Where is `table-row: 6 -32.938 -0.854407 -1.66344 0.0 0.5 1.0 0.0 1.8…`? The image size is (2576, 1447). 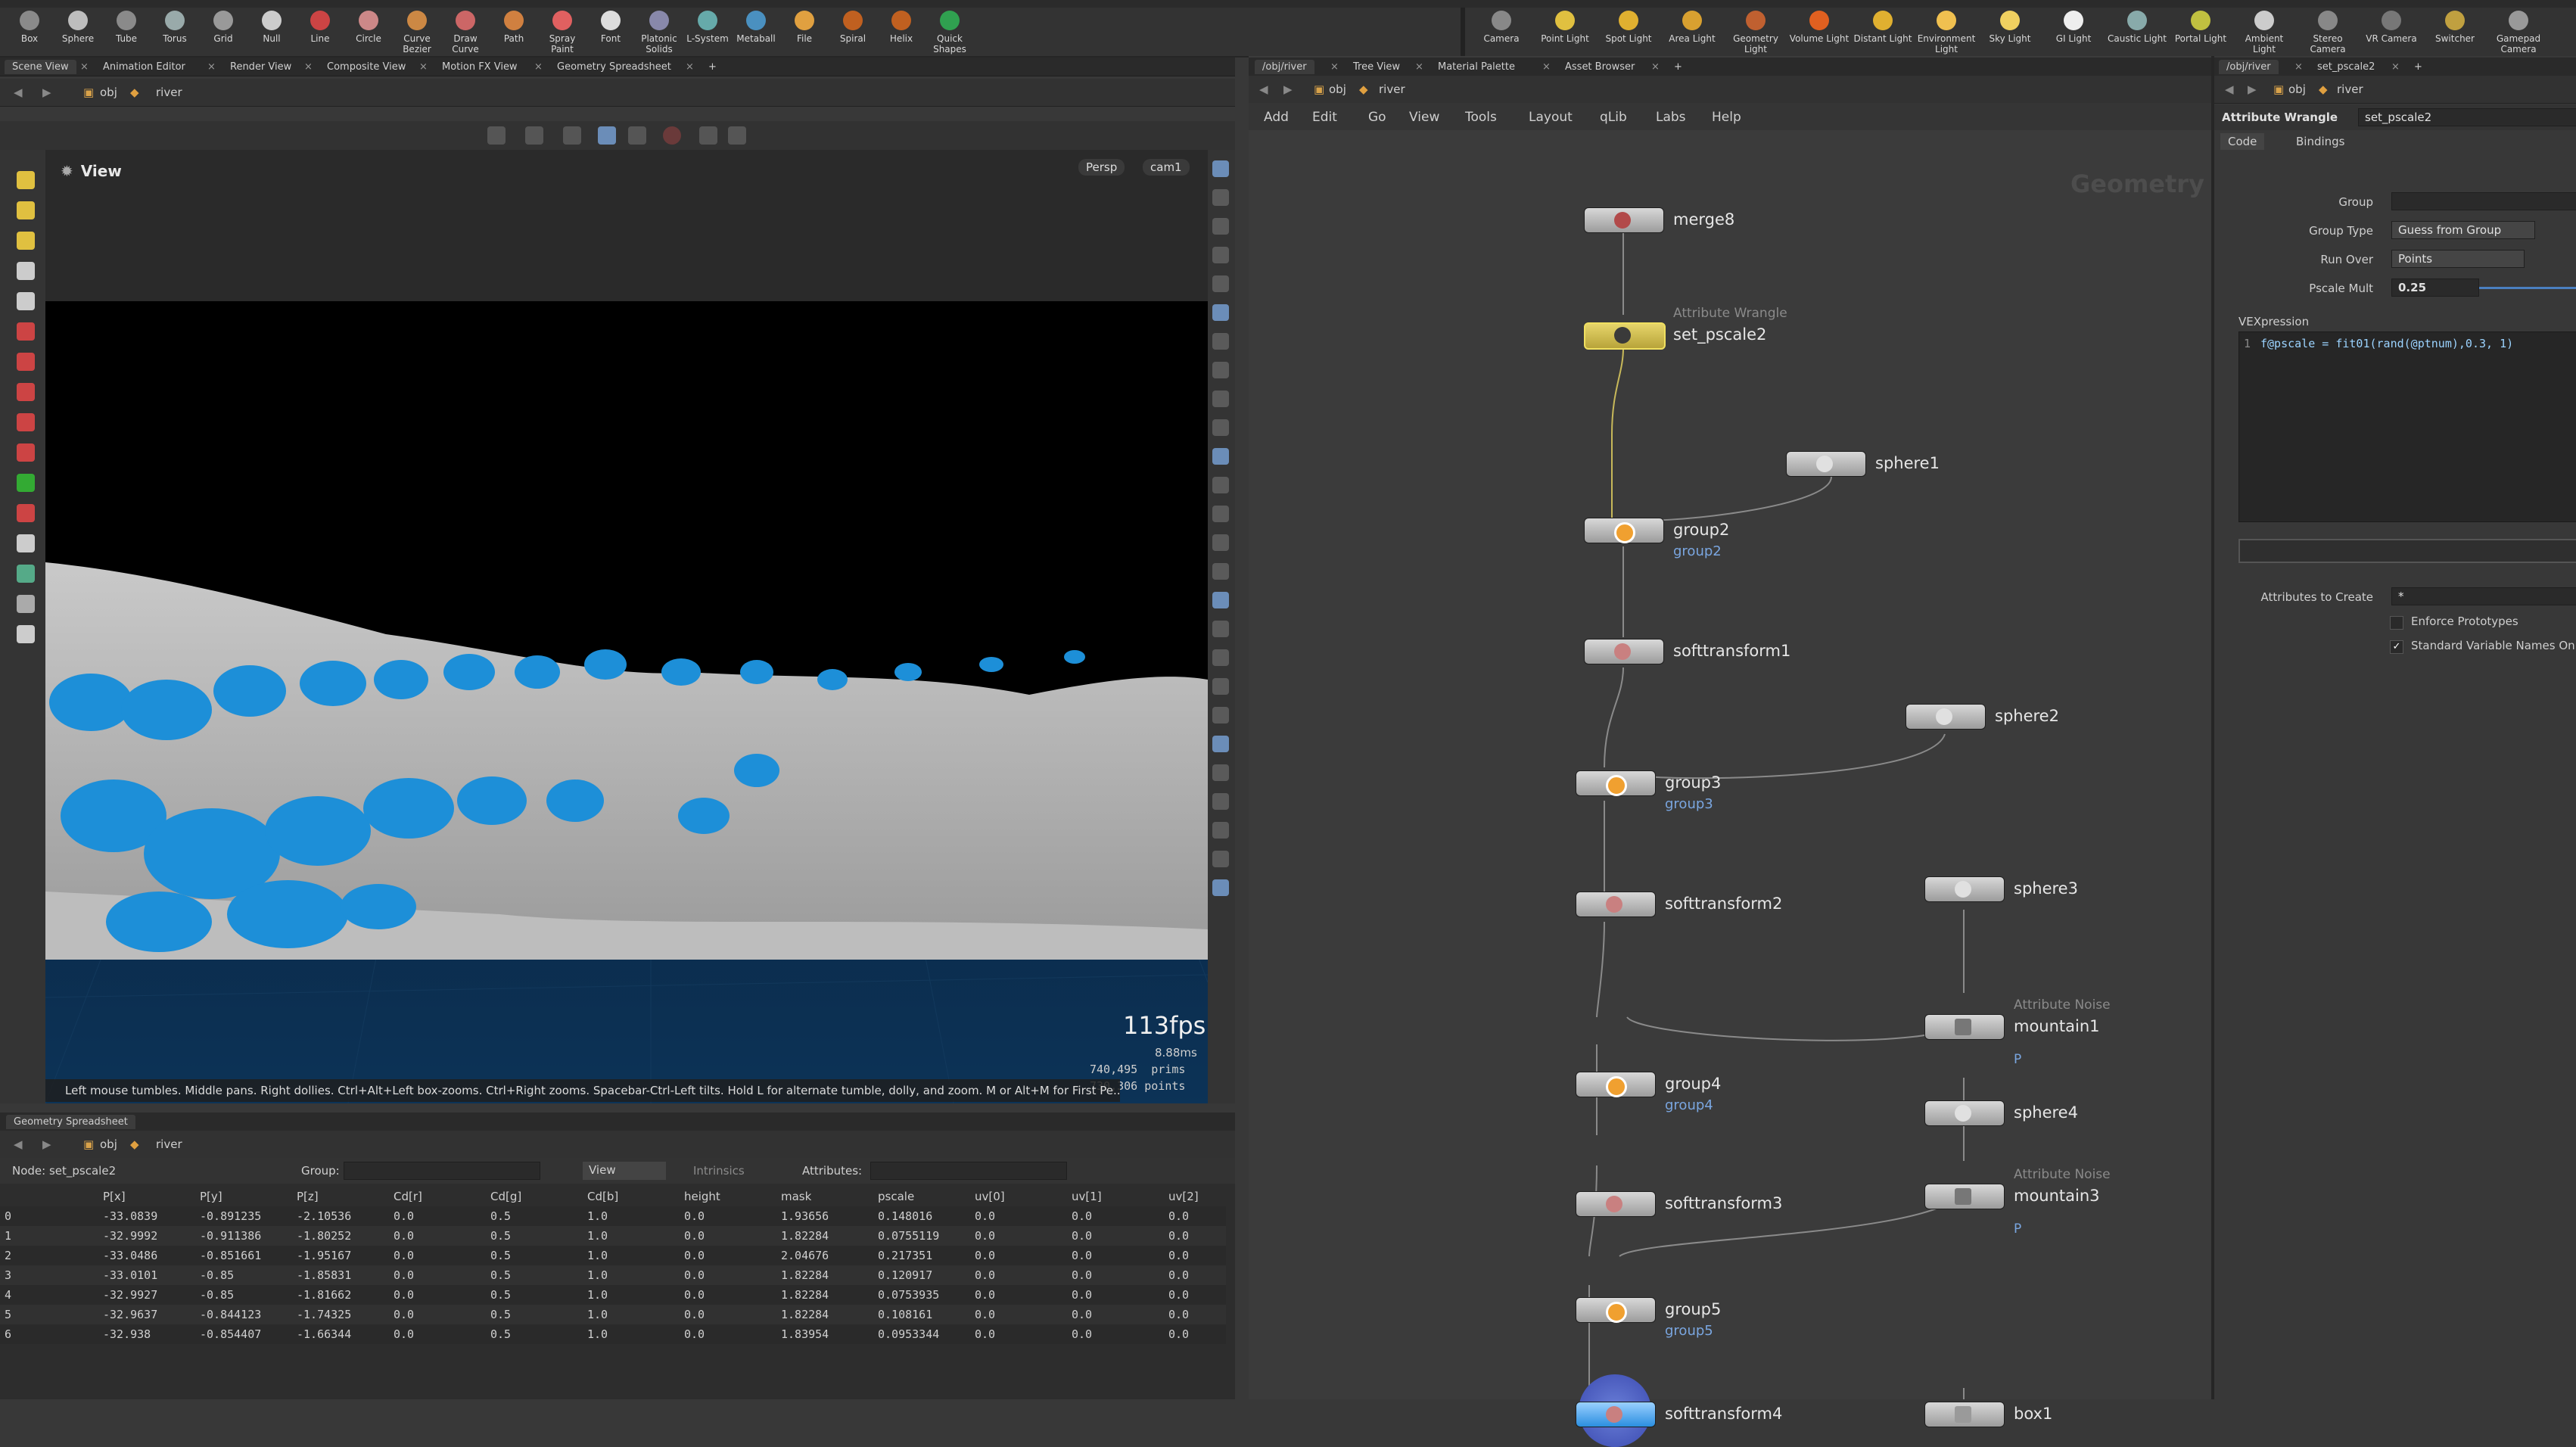
table-row: 6 -32.938 -0.854407 -1.66344 0.0 0.5 1.0 0.0 1.8… is located at coordinates (613, 1334).